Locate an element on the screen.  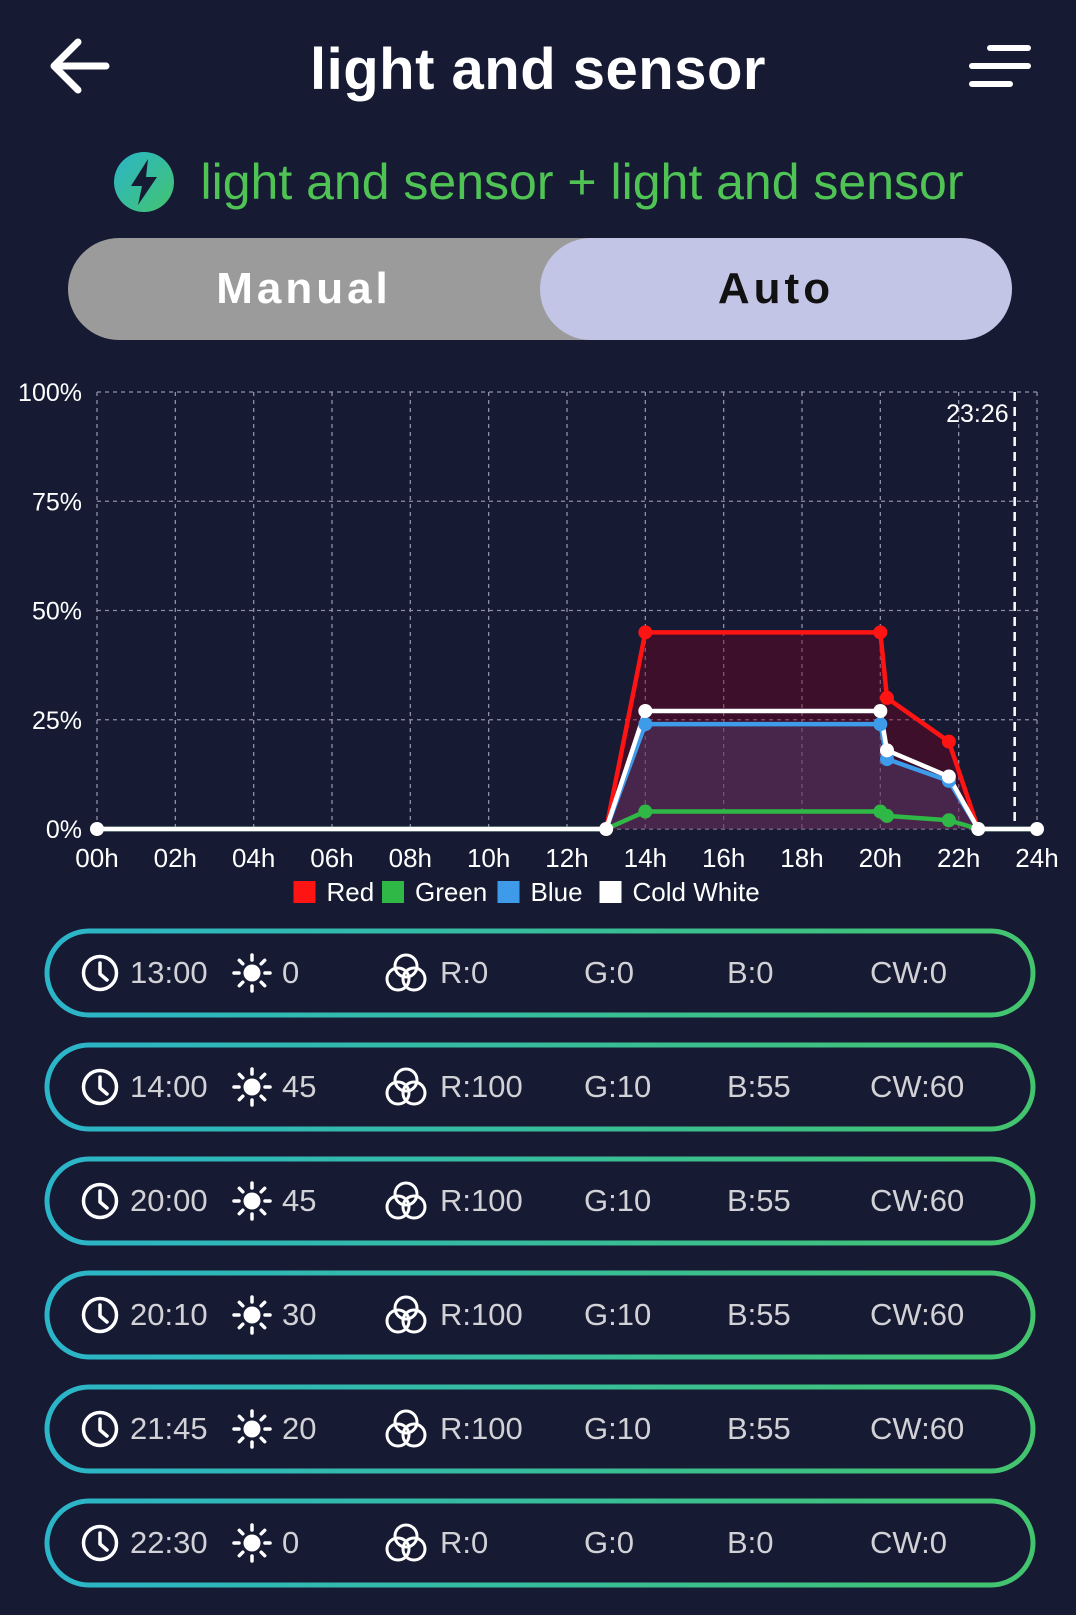
x-axis-labels: 00h 02h 04h 06h 08h 10h 12h 14h 16h 18h 20h 22h 24h is located at coordinates (566, 858).